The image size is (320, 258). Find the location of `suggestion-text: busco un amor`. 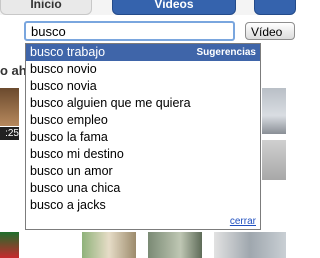

suggestion-text: busco un amor is located at coordinates (71, 171).